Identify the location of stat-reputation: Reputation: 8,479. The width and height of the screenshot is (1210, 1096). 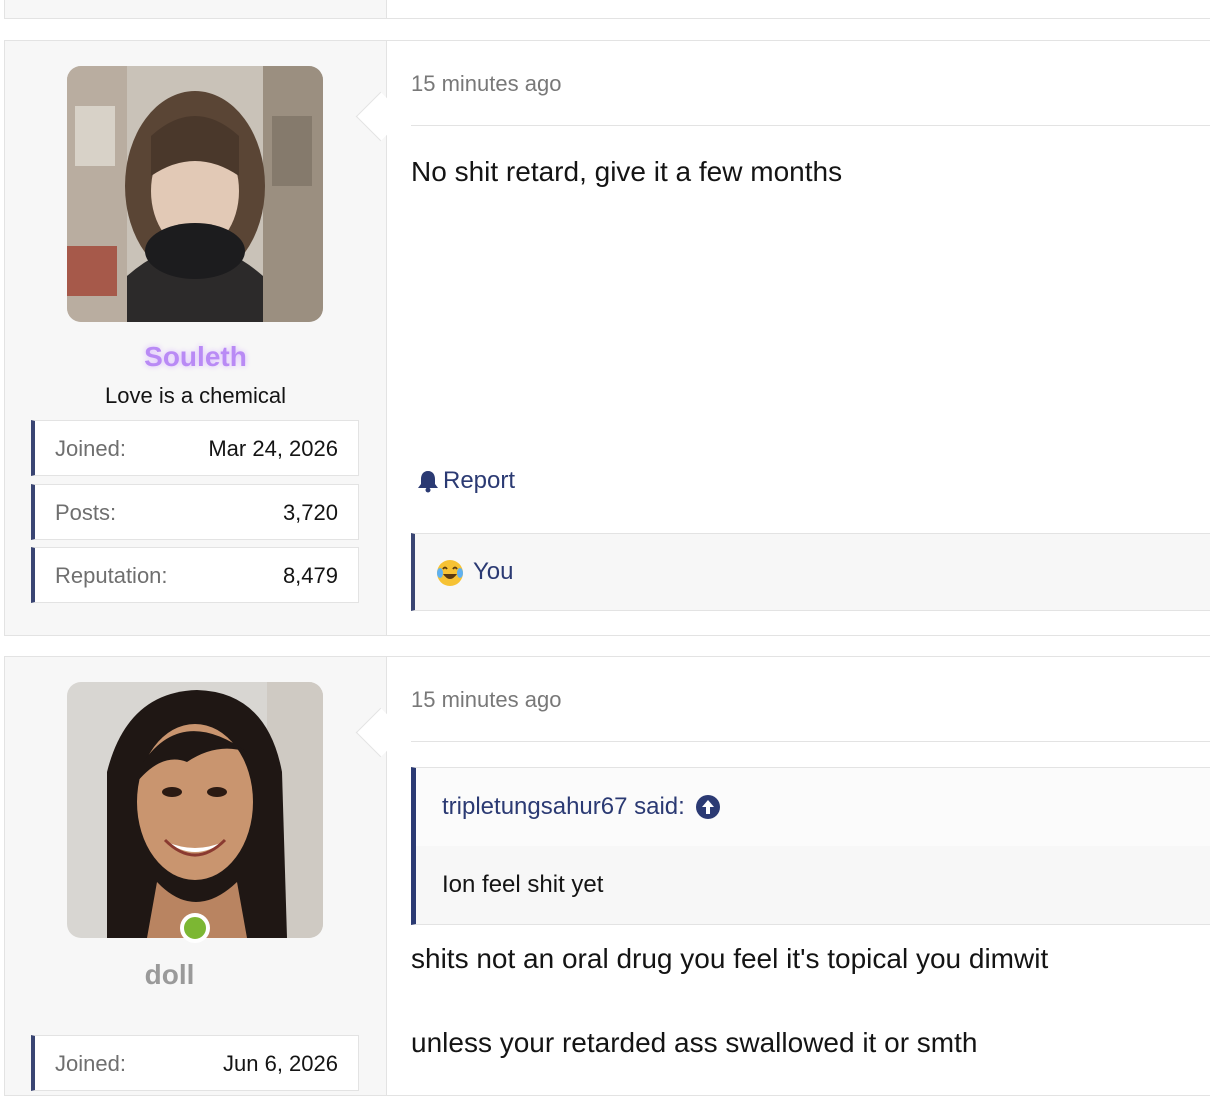
(195, 575).